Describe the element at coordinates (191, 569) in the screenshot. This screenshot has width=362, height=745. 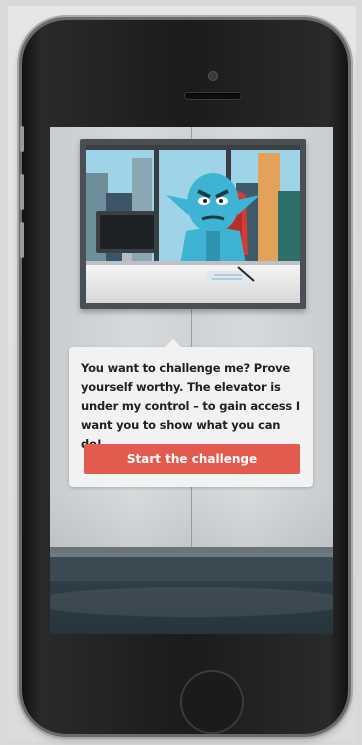
I see `elevator-floor-strip` at that location.